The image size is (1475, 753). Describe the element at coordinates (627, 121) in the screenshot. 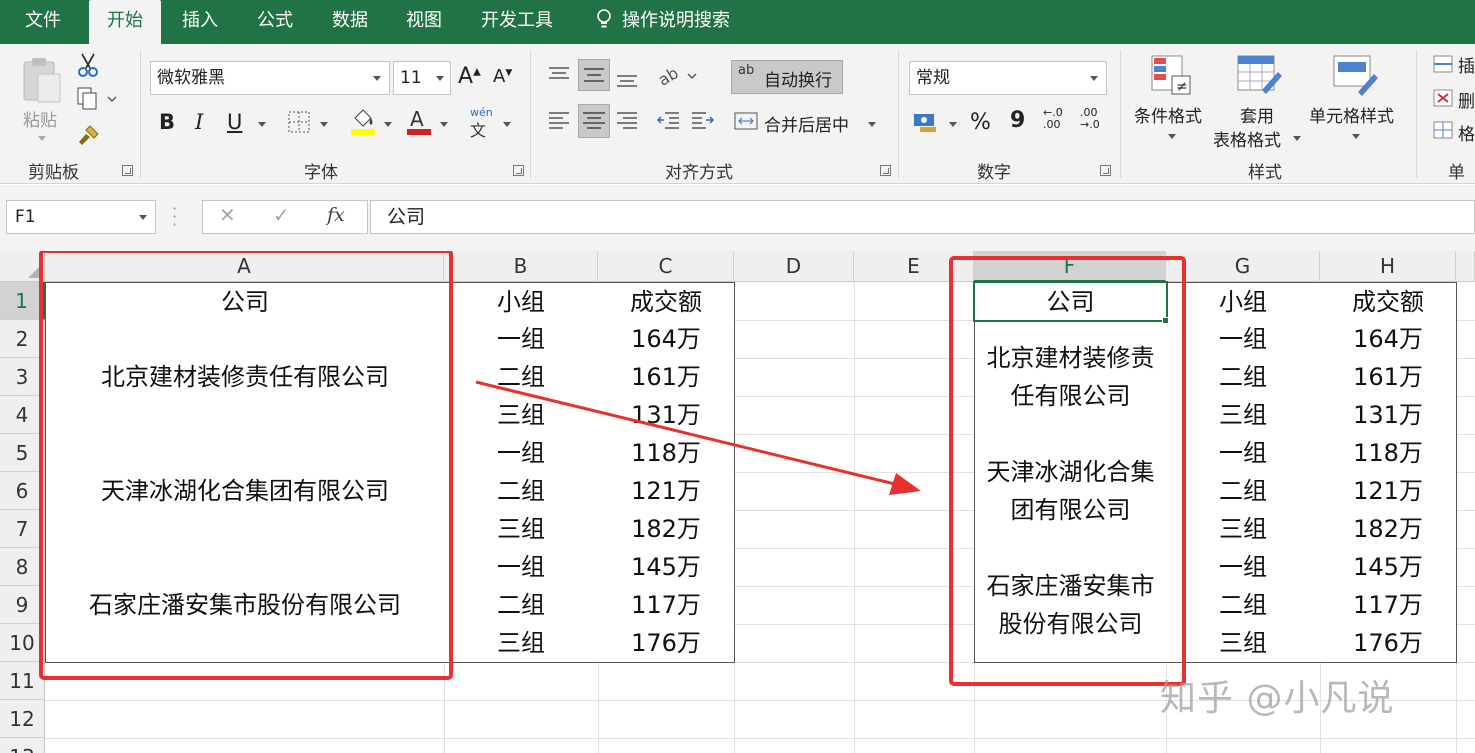

I see `align-right-icon` at that location.